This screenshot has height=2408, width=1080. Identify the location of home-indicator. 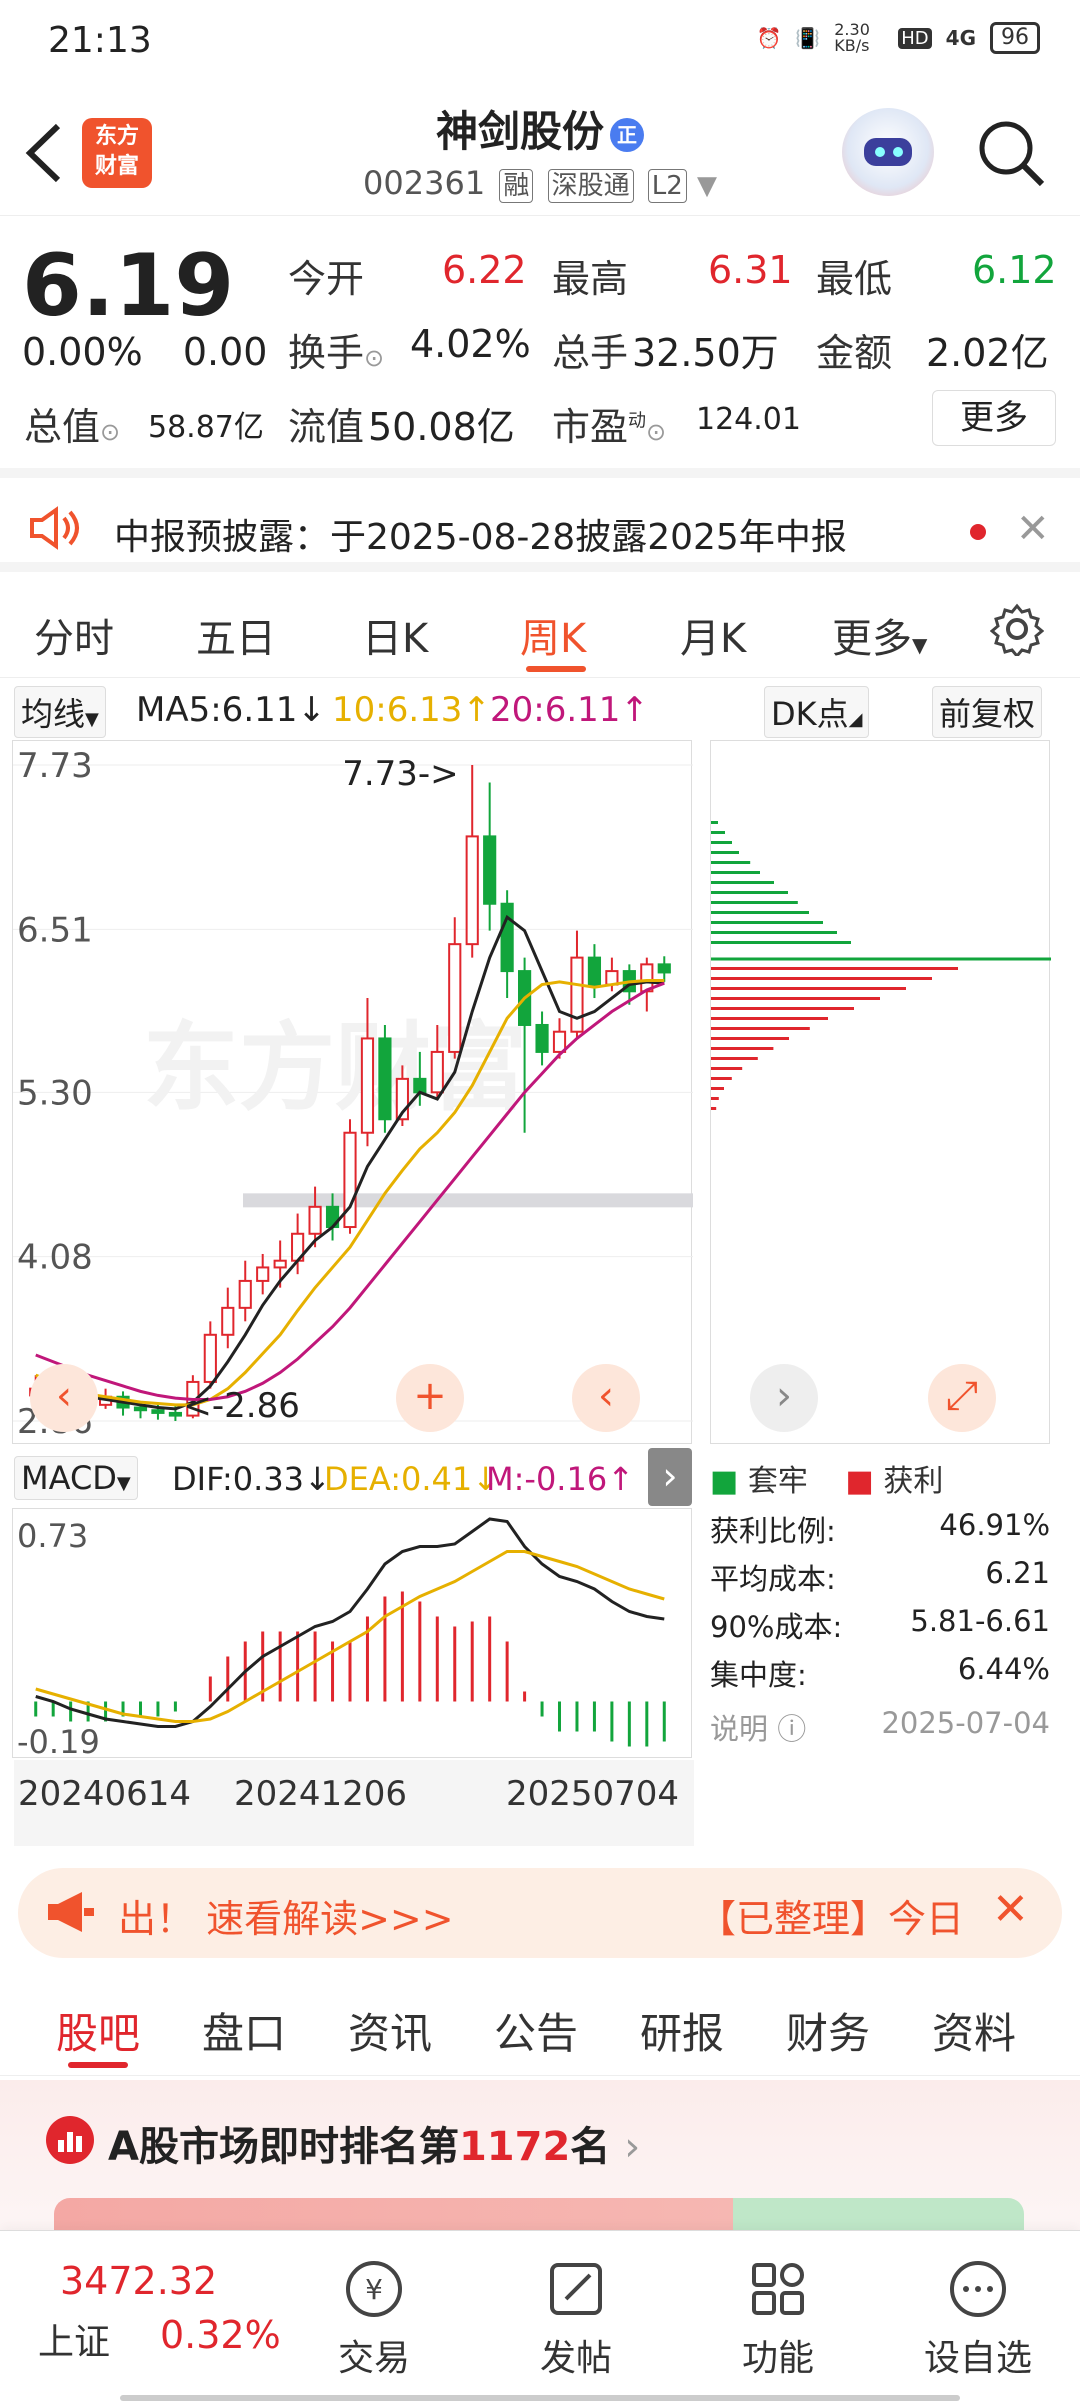
(540, 2398).